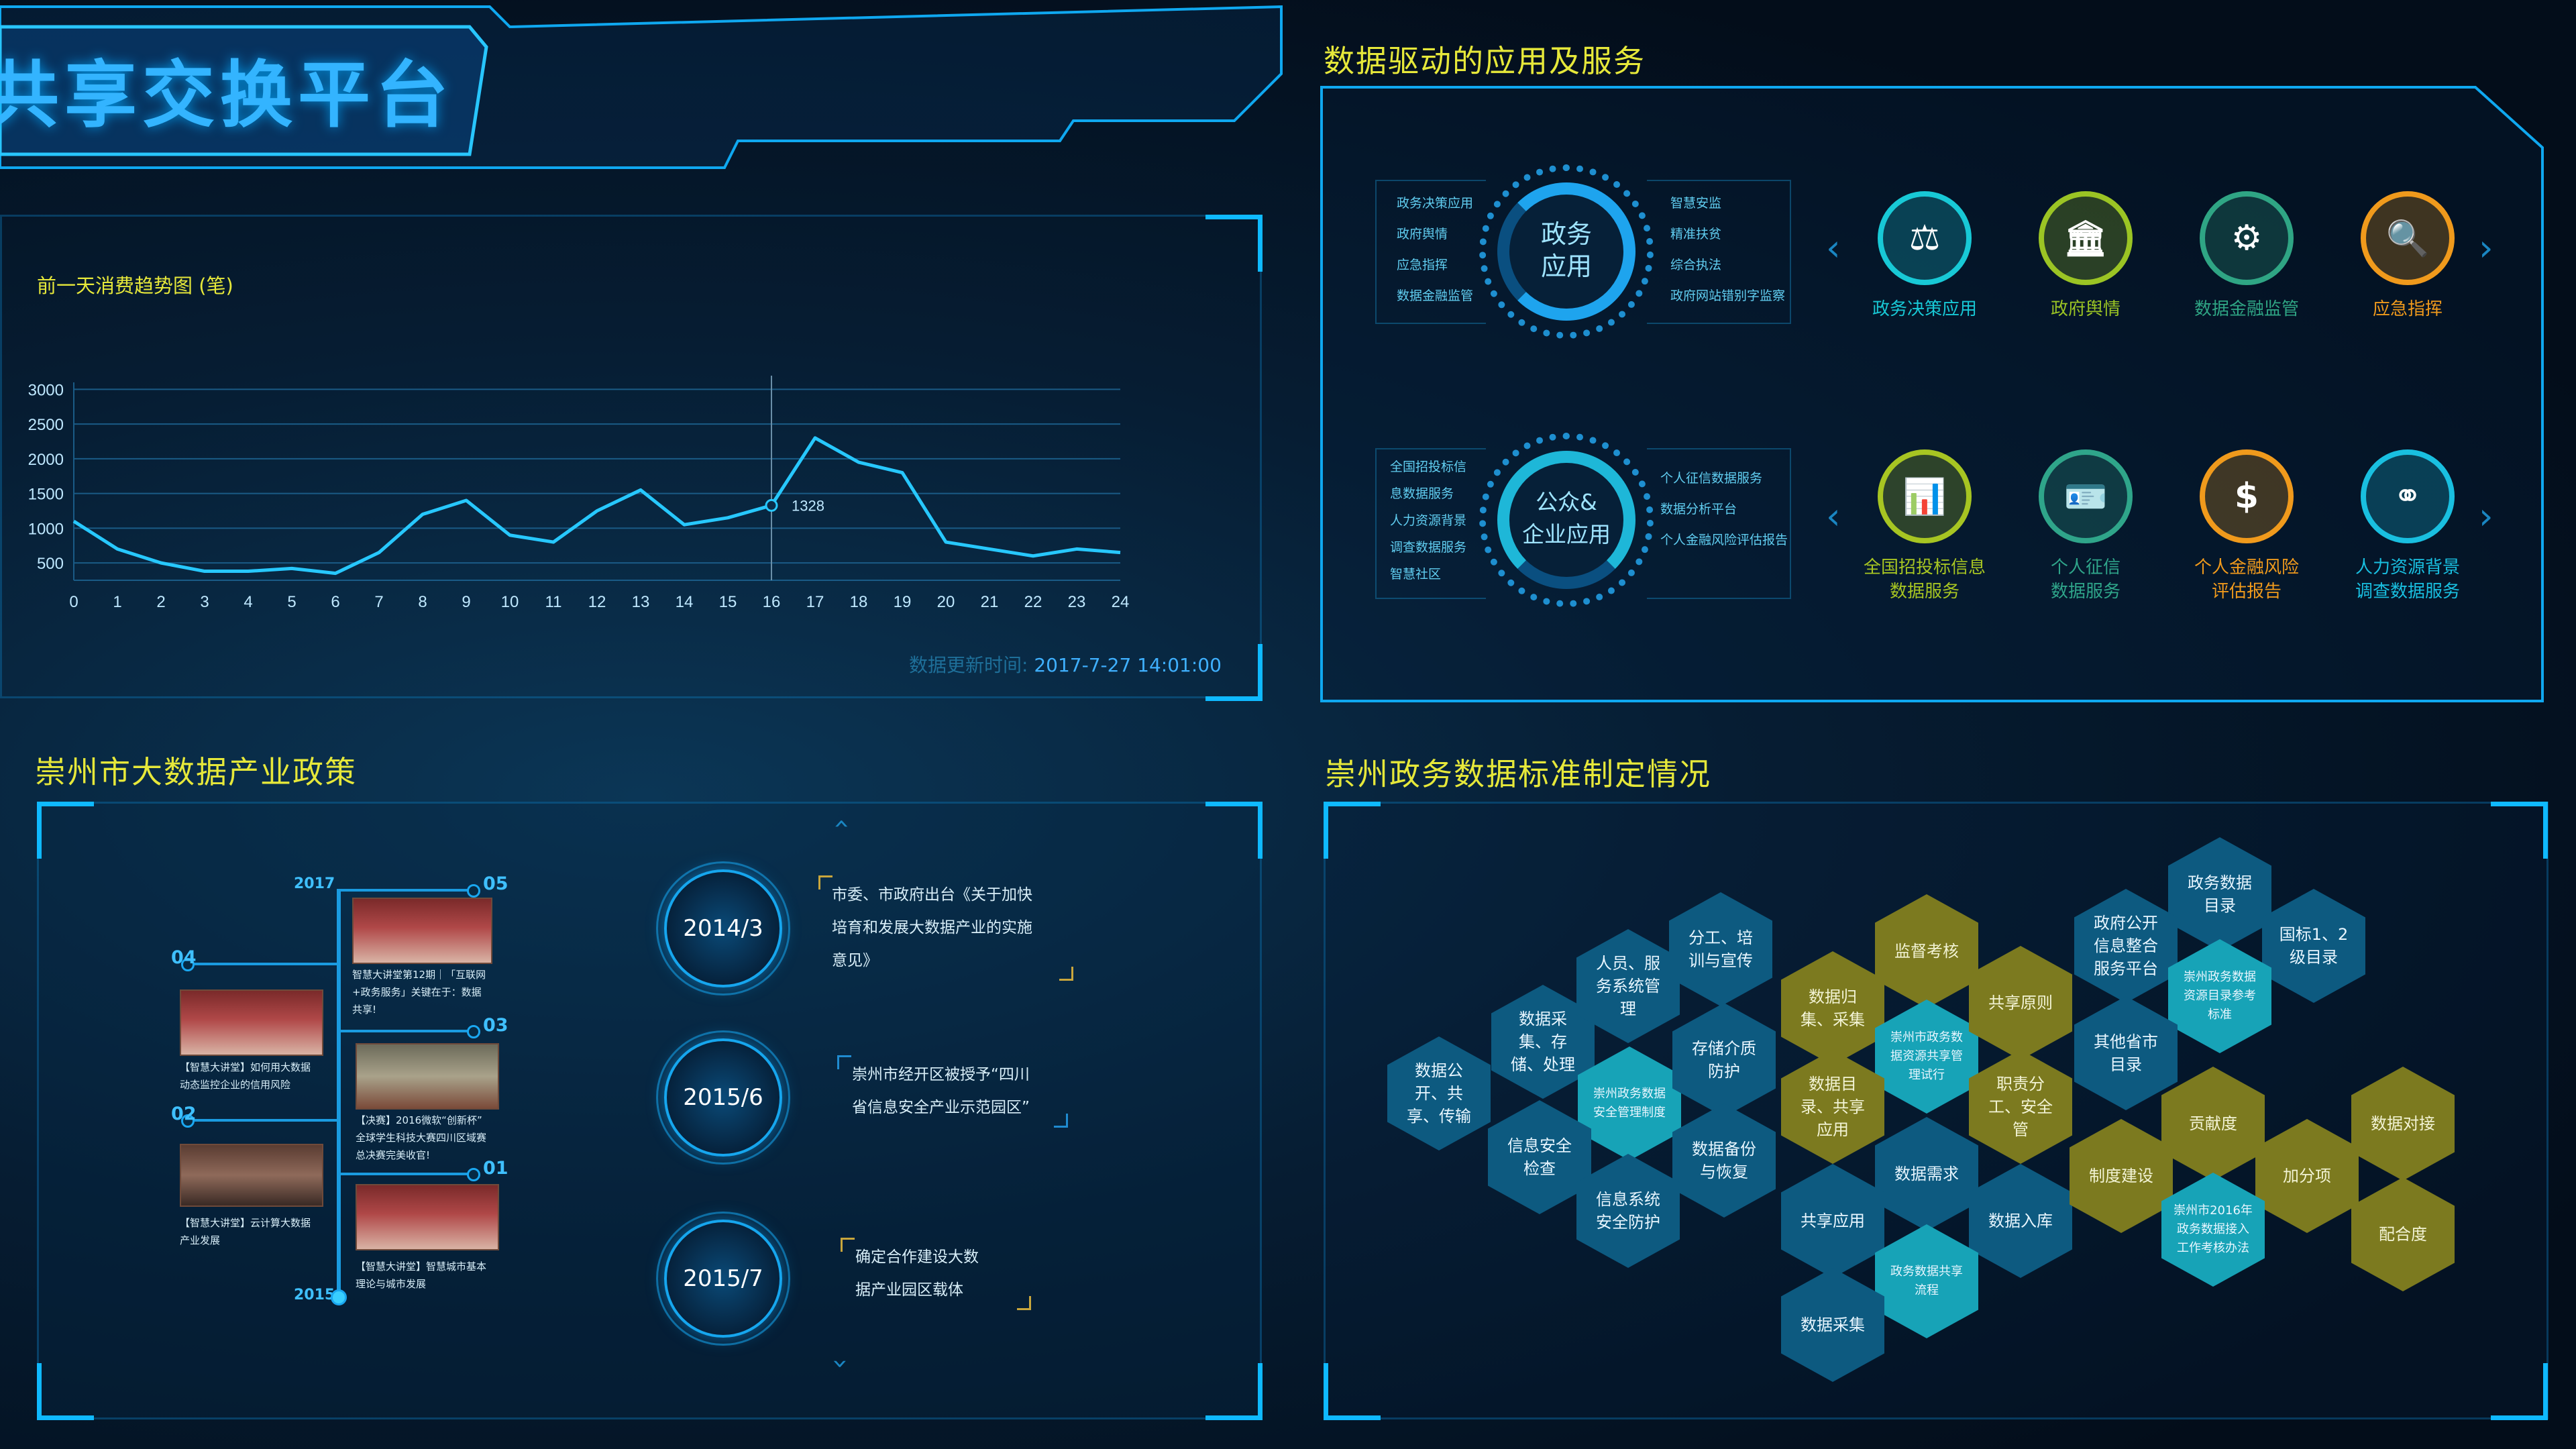  What do you see at coordinates (2085, 526) in the screenshot?
I see `app-item: 🪪 个人征信 数据服务` at bounding box center [2085, 526].